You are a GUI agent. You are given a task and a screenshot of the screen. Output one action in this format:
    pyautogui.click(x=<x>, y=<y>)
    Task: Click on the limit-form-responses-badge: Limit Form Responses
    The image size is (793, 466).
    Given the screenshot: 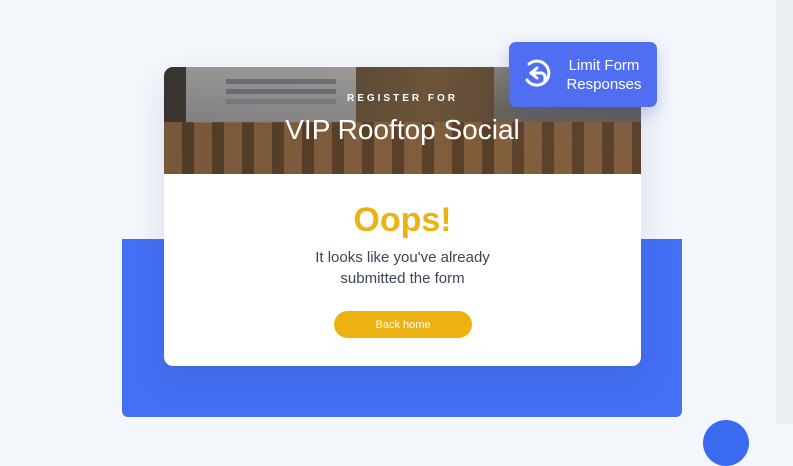 What is the action you would take?
    pyautogui.click(x=583, y=74)
    